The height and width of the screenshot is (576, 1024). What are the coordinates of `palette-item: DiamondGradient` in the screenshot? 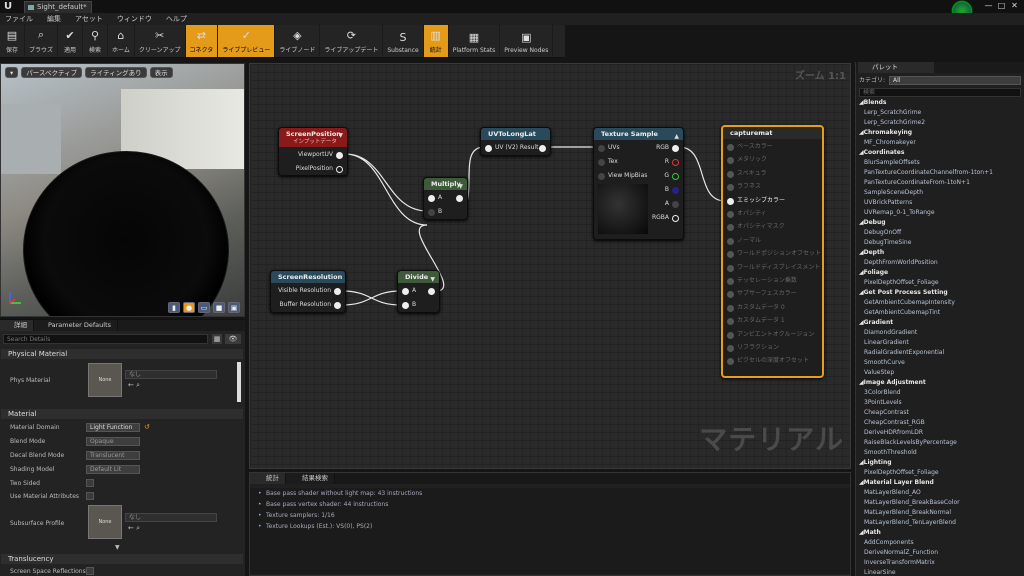 It's located at (940, 333).